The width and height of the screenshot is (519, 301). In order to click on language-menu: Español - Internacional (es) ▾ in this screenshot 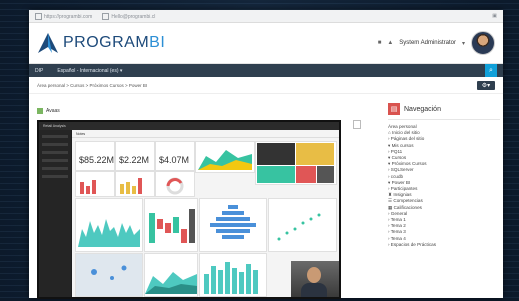, I will do `click(89, 71)`.